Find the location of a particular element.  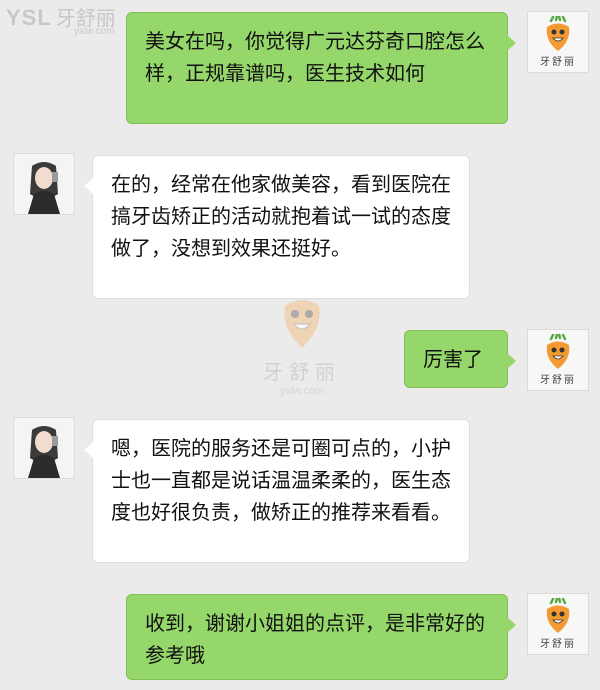

message-text: 美女在吗，你觉得广元达芬奇口腔怎么样，正规靠谱吗，医生技术如何 is located at coordinates (315, 57).